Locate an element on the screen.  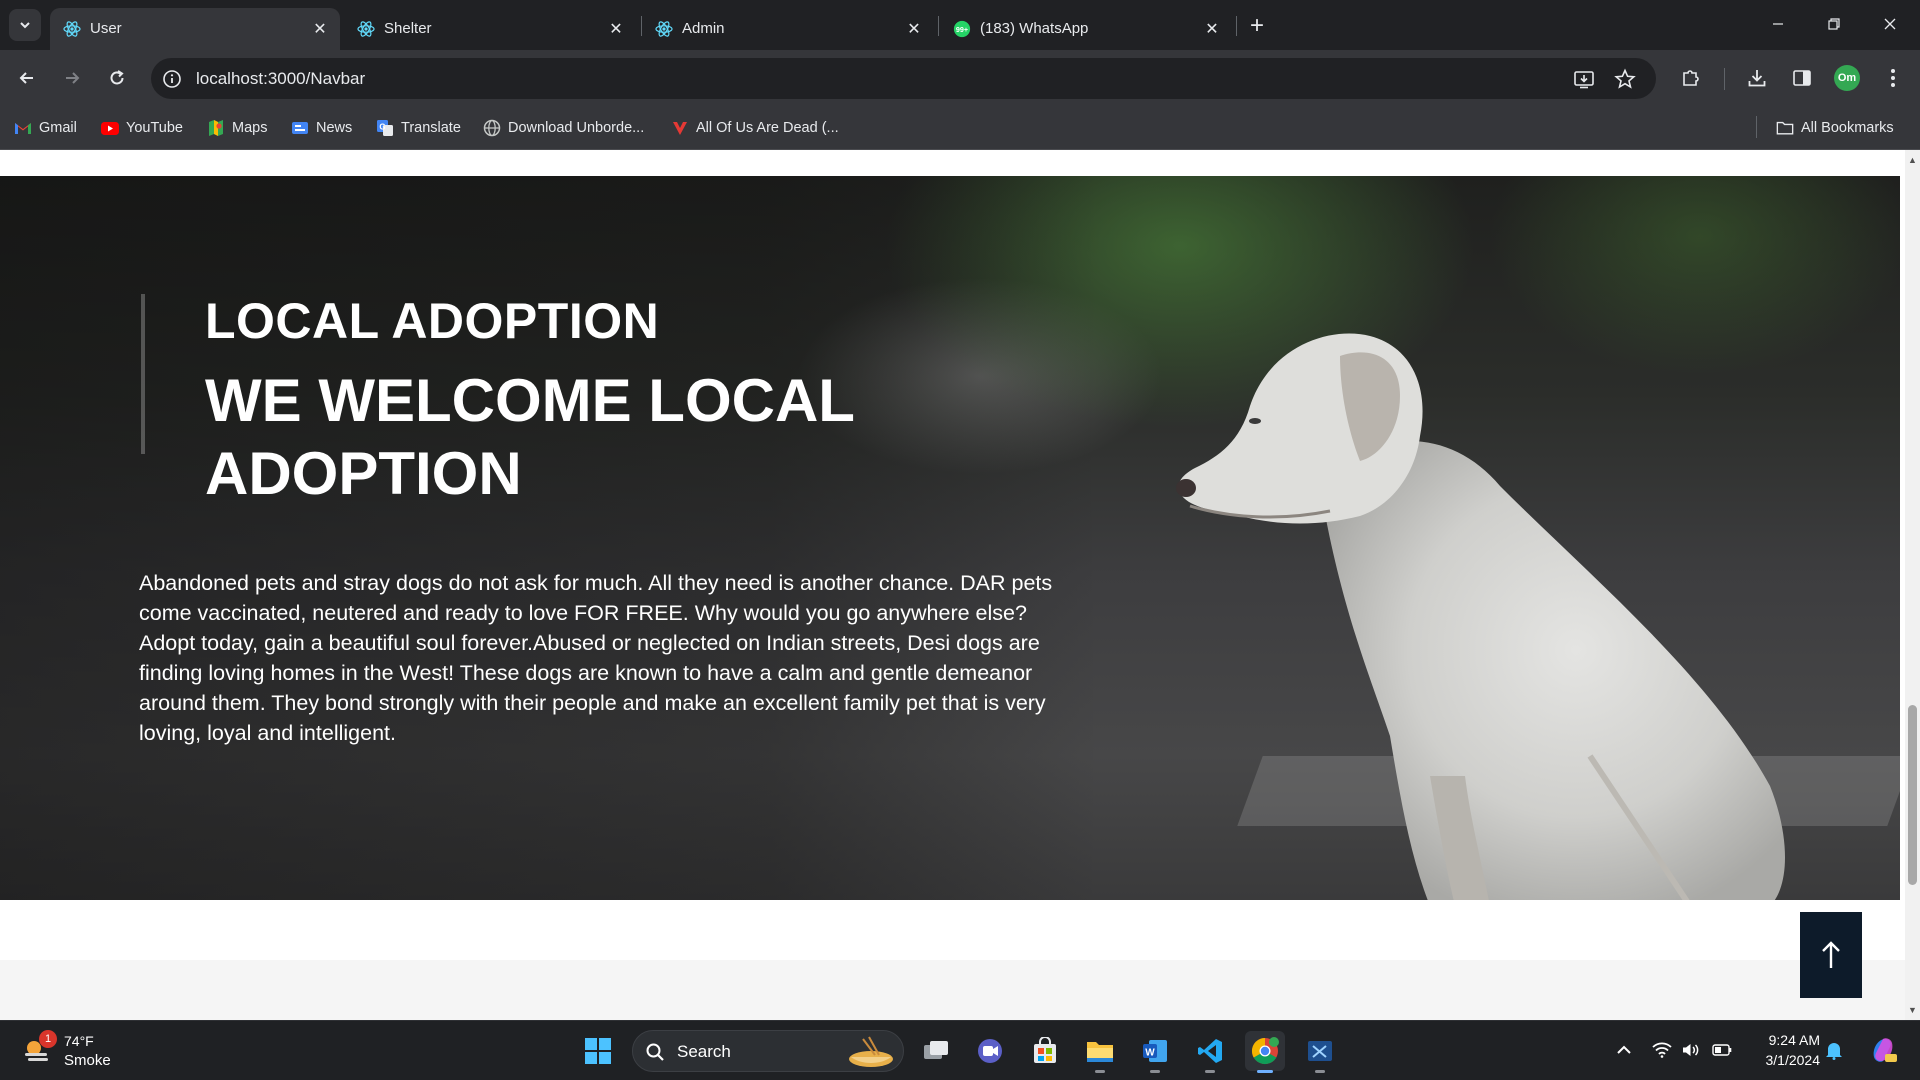
globe-icon is located at coordinates (492, 128).